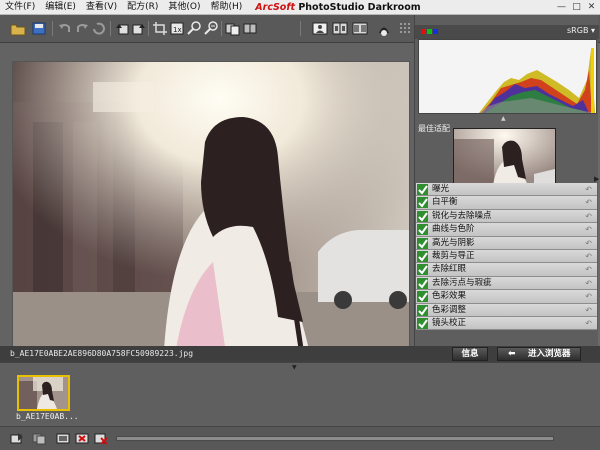 The height and width of the screenshot is (450, 600). I want to click on adjustment-label: 锐化与去除噪点, so click(462, 215).